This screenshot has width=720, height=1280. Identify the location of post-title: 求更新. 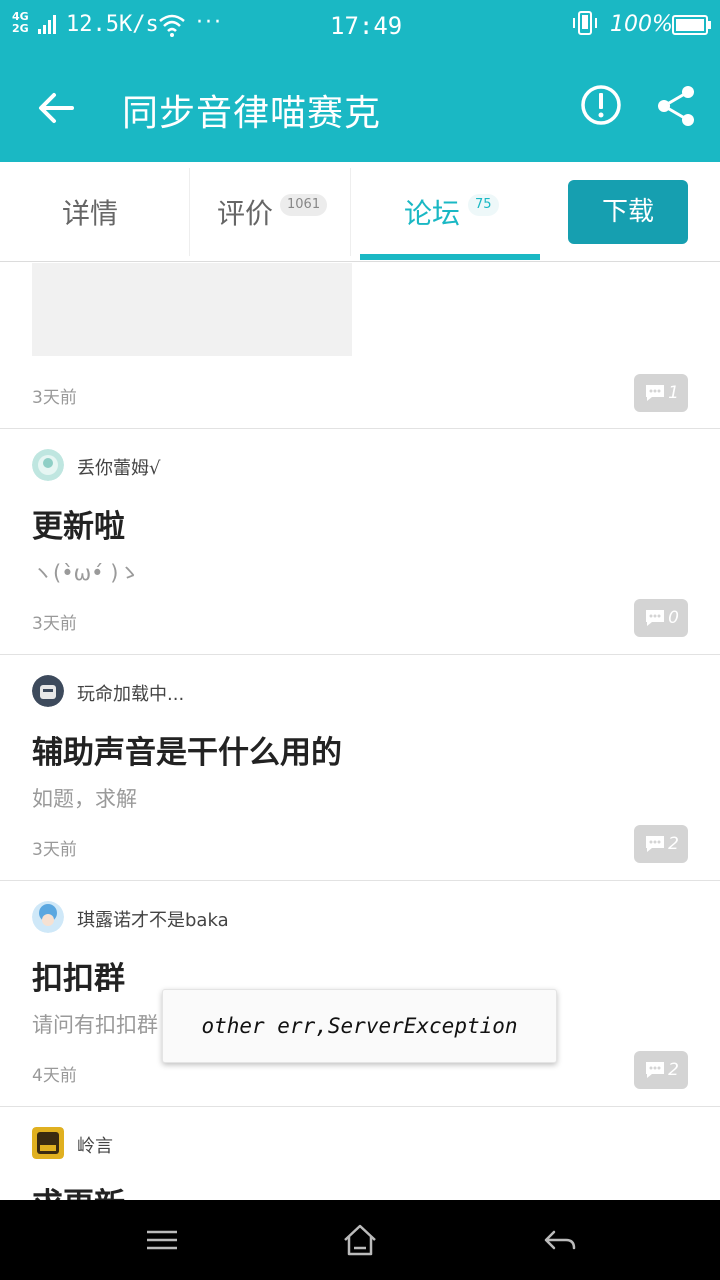
(78, 1189).